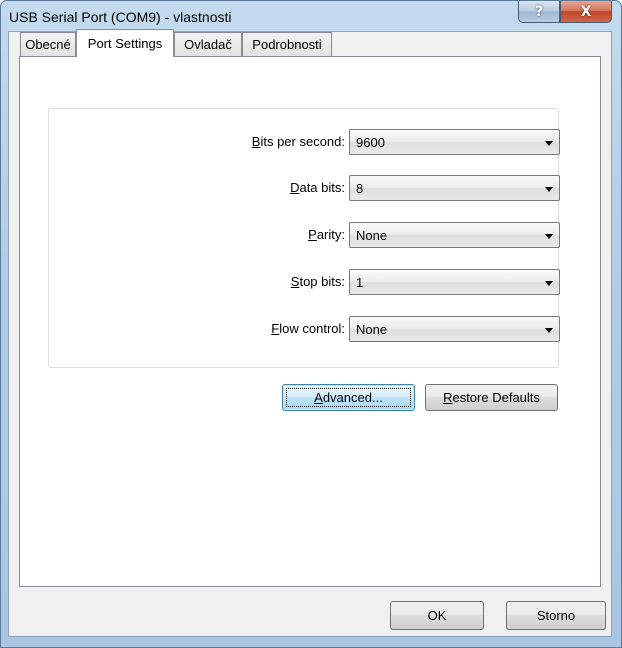 The width and height of the screenshot is (622, 648). Describe the element at coordinates (308, 328) in the screenshot. I see `flow-control-label: Flow control:` at that location.